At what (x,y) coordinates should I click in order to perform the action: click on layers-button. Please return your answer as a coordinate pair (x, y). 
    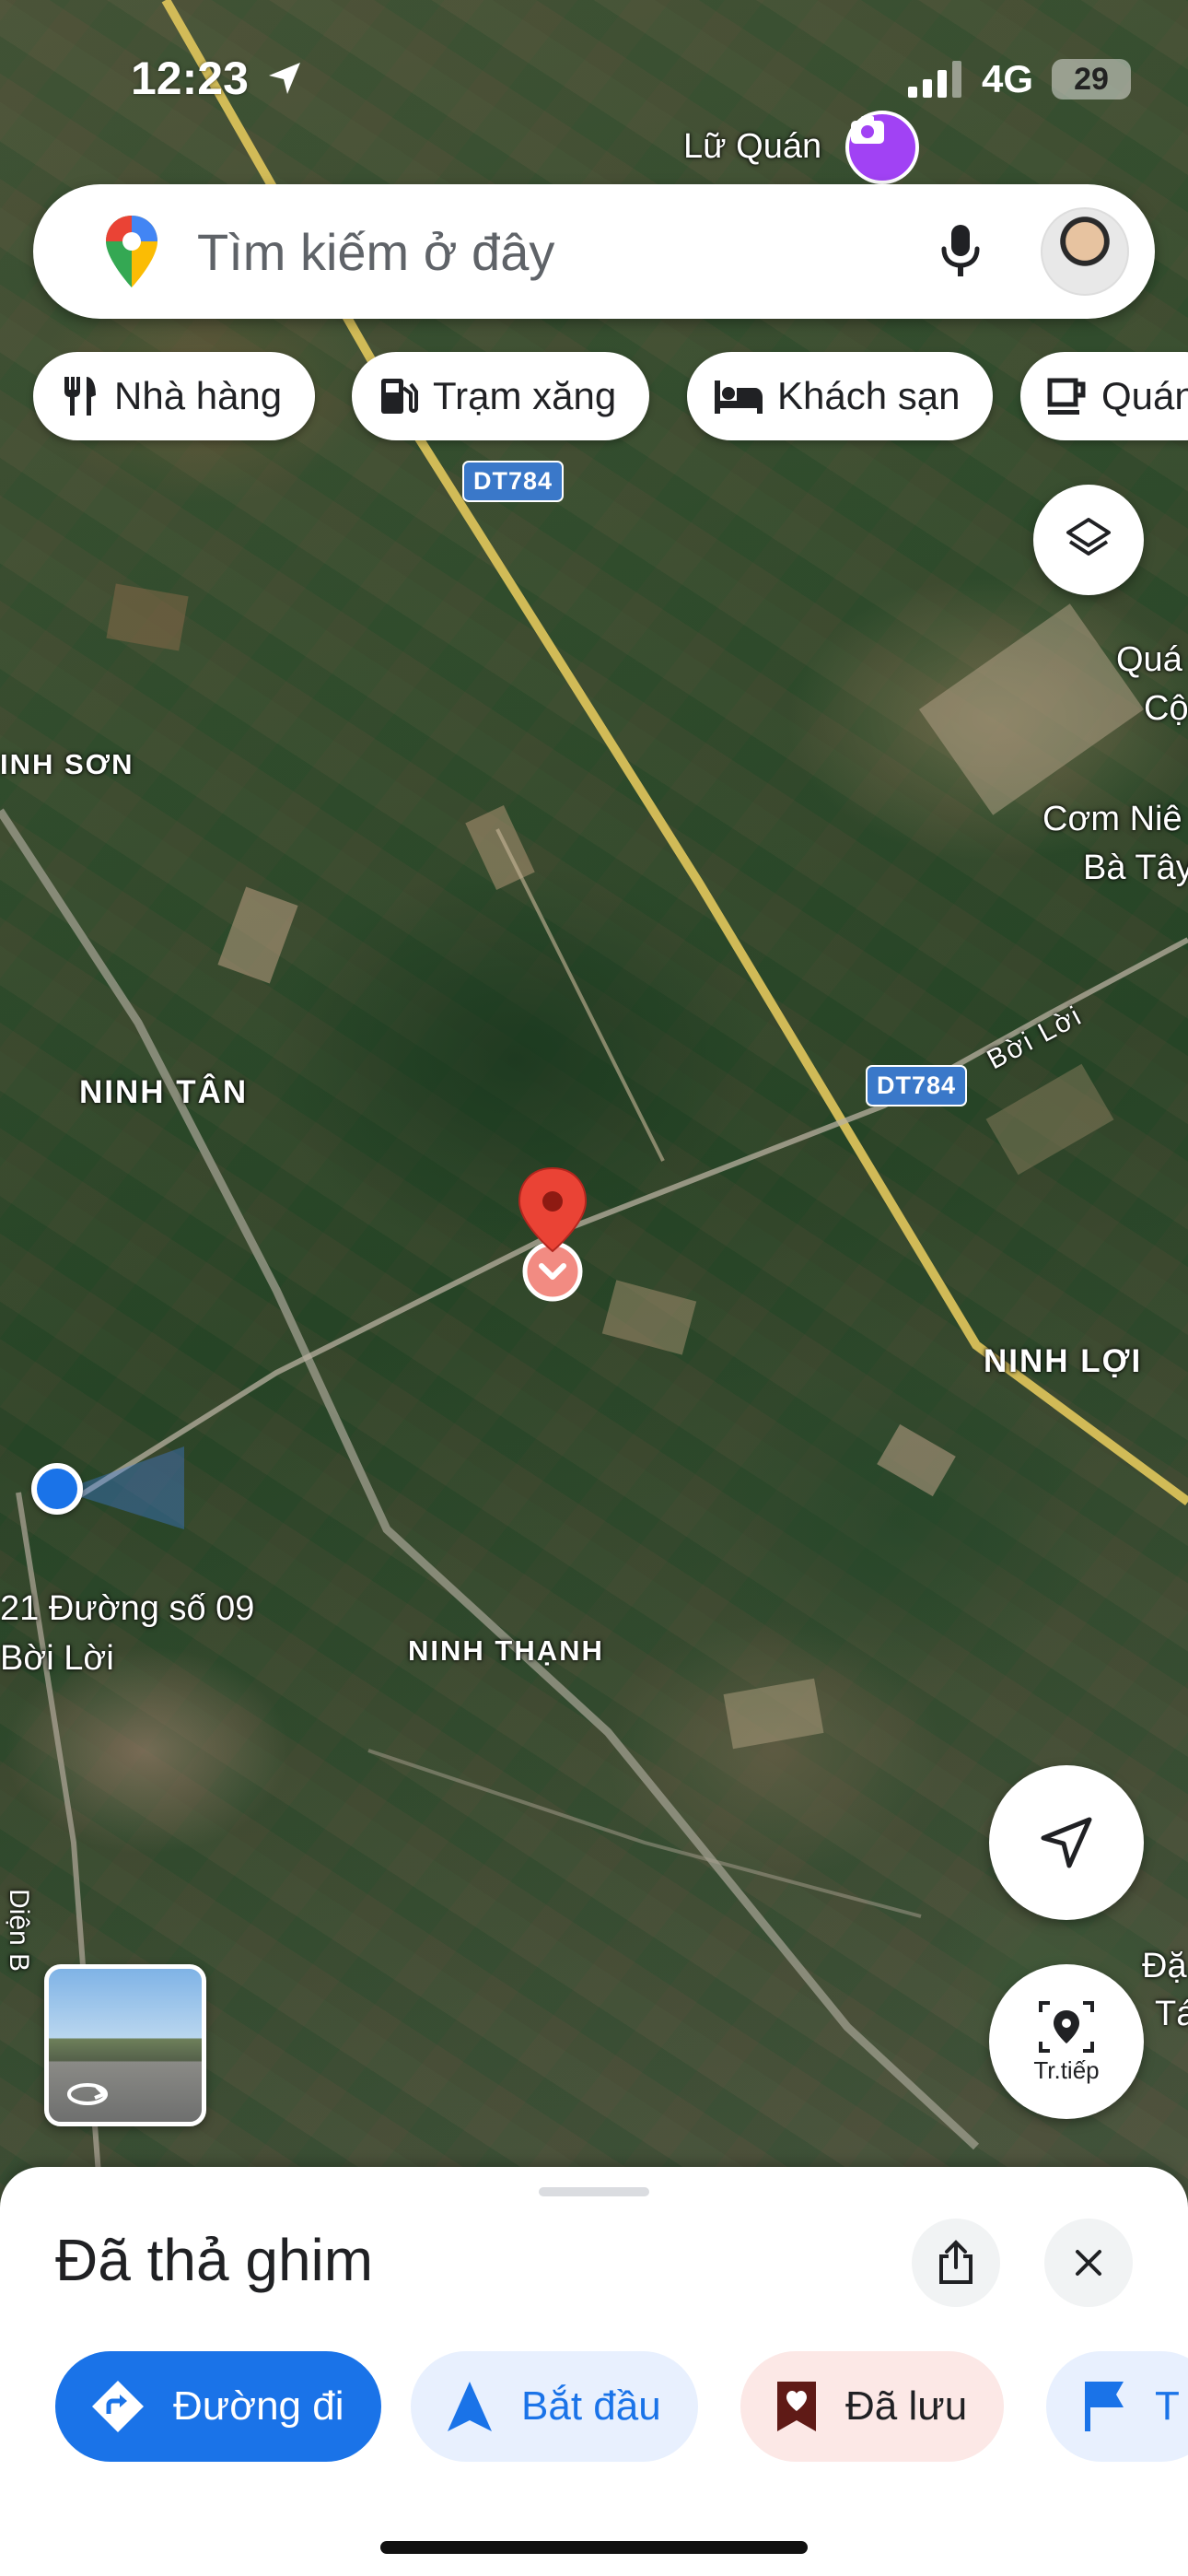
    Looking at the image, I should click on (1088, 540).